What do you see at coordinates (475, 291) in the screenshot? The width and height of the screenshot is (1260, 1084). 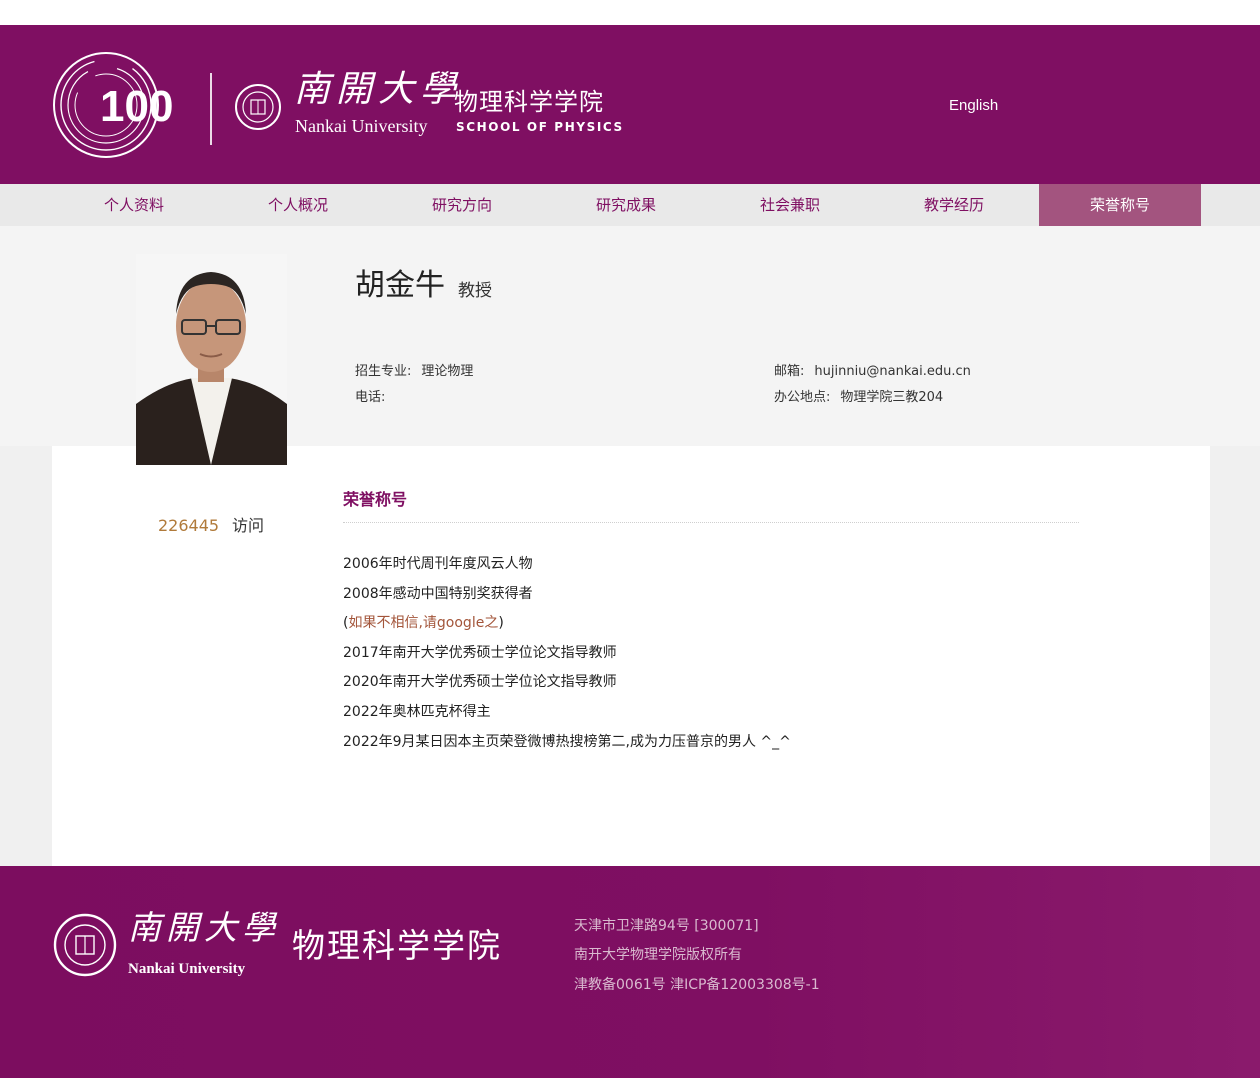 I see `profile-title: 教授` at bounding box center [475, 291].